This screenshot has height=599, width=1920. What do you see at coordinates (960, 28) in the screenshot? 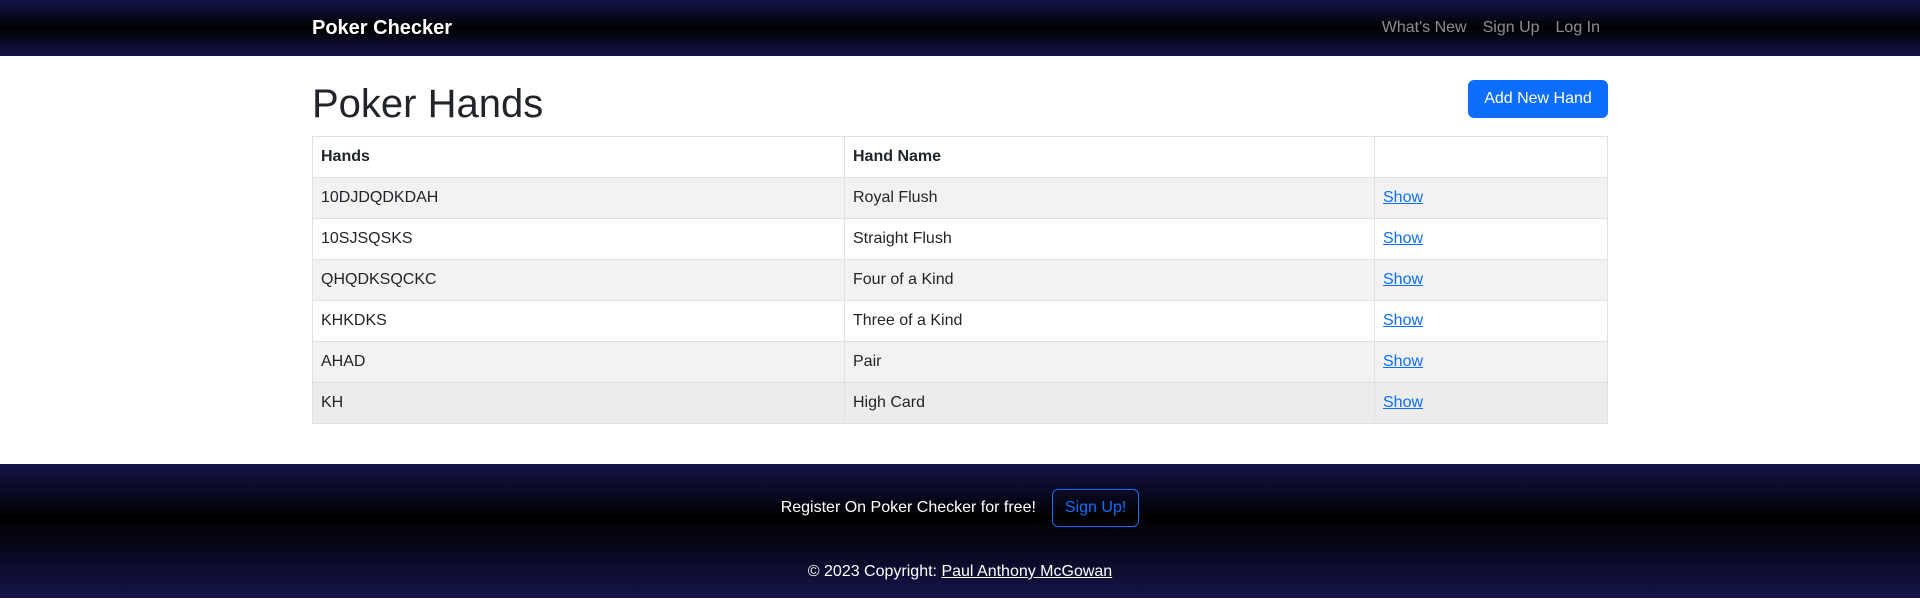
I see `top-navbar: Poker Checker What's New Sign Up Log In` at bounding box center [960, 28].